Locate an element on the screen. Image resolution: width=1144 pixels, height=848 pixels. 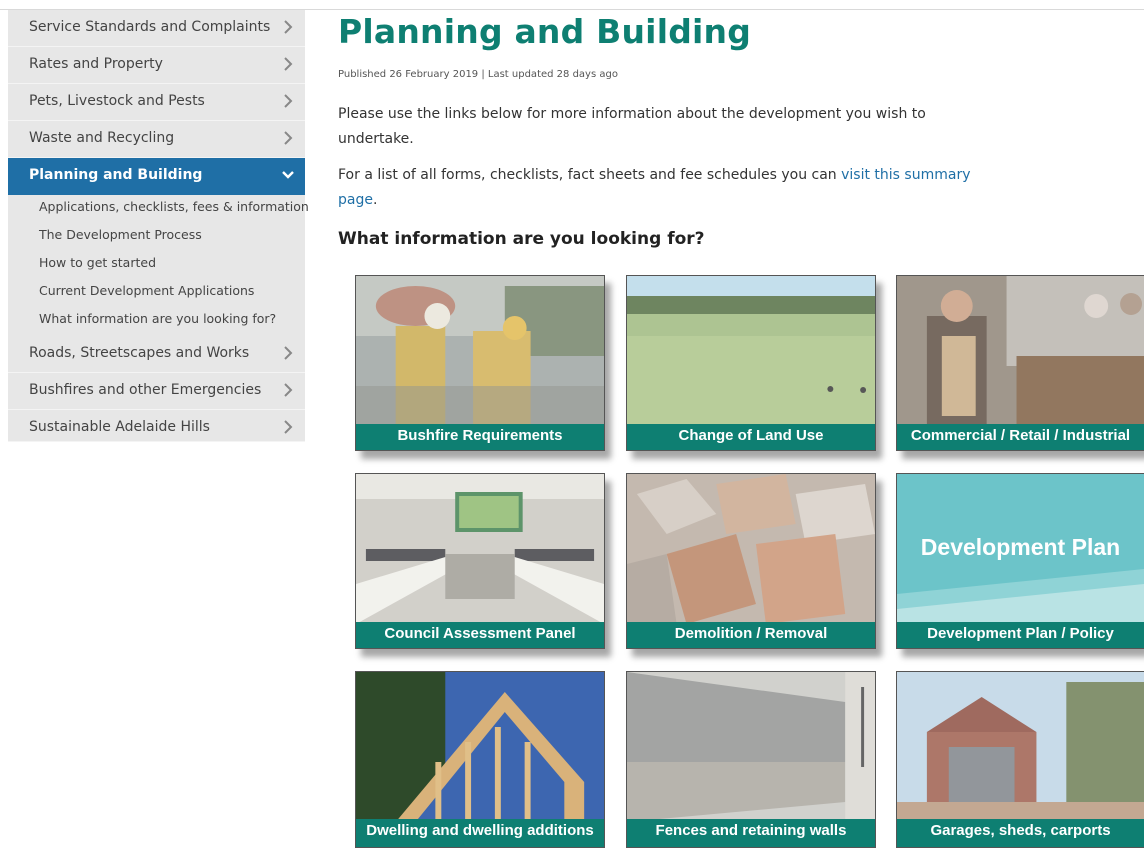
sidebar-item-rates-property: Rates and Property is located at coordinates (156, 65).